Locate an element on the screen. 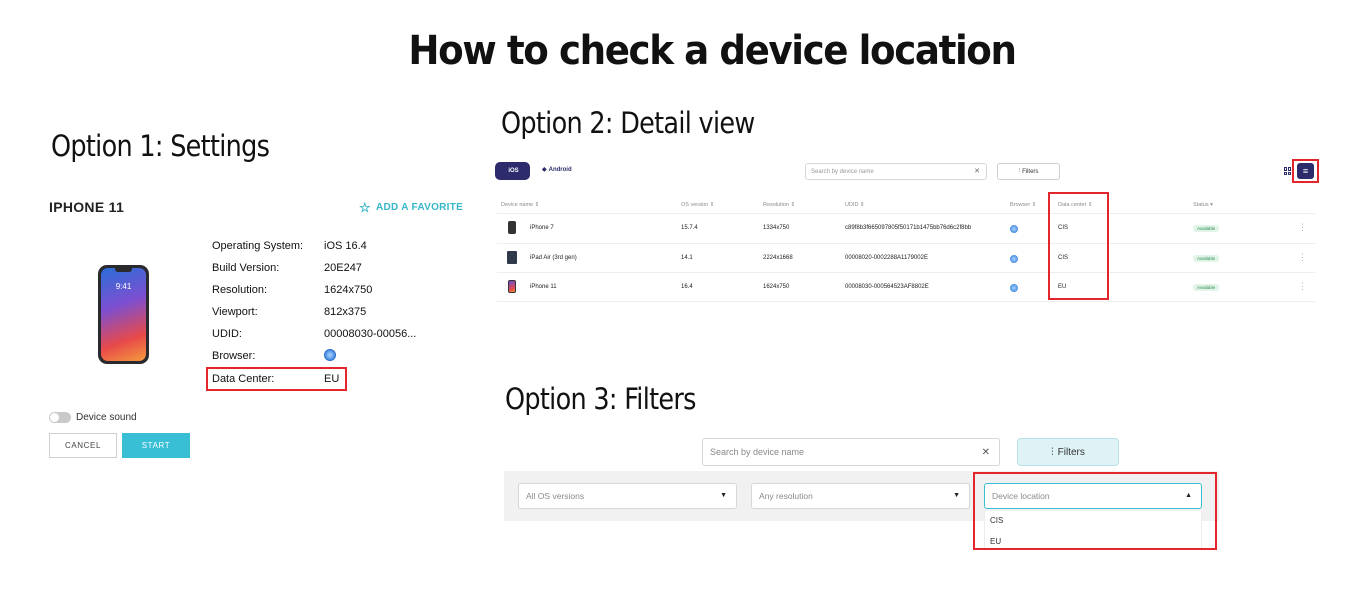  grid-view-icon is located at coordinates (1288, 171).